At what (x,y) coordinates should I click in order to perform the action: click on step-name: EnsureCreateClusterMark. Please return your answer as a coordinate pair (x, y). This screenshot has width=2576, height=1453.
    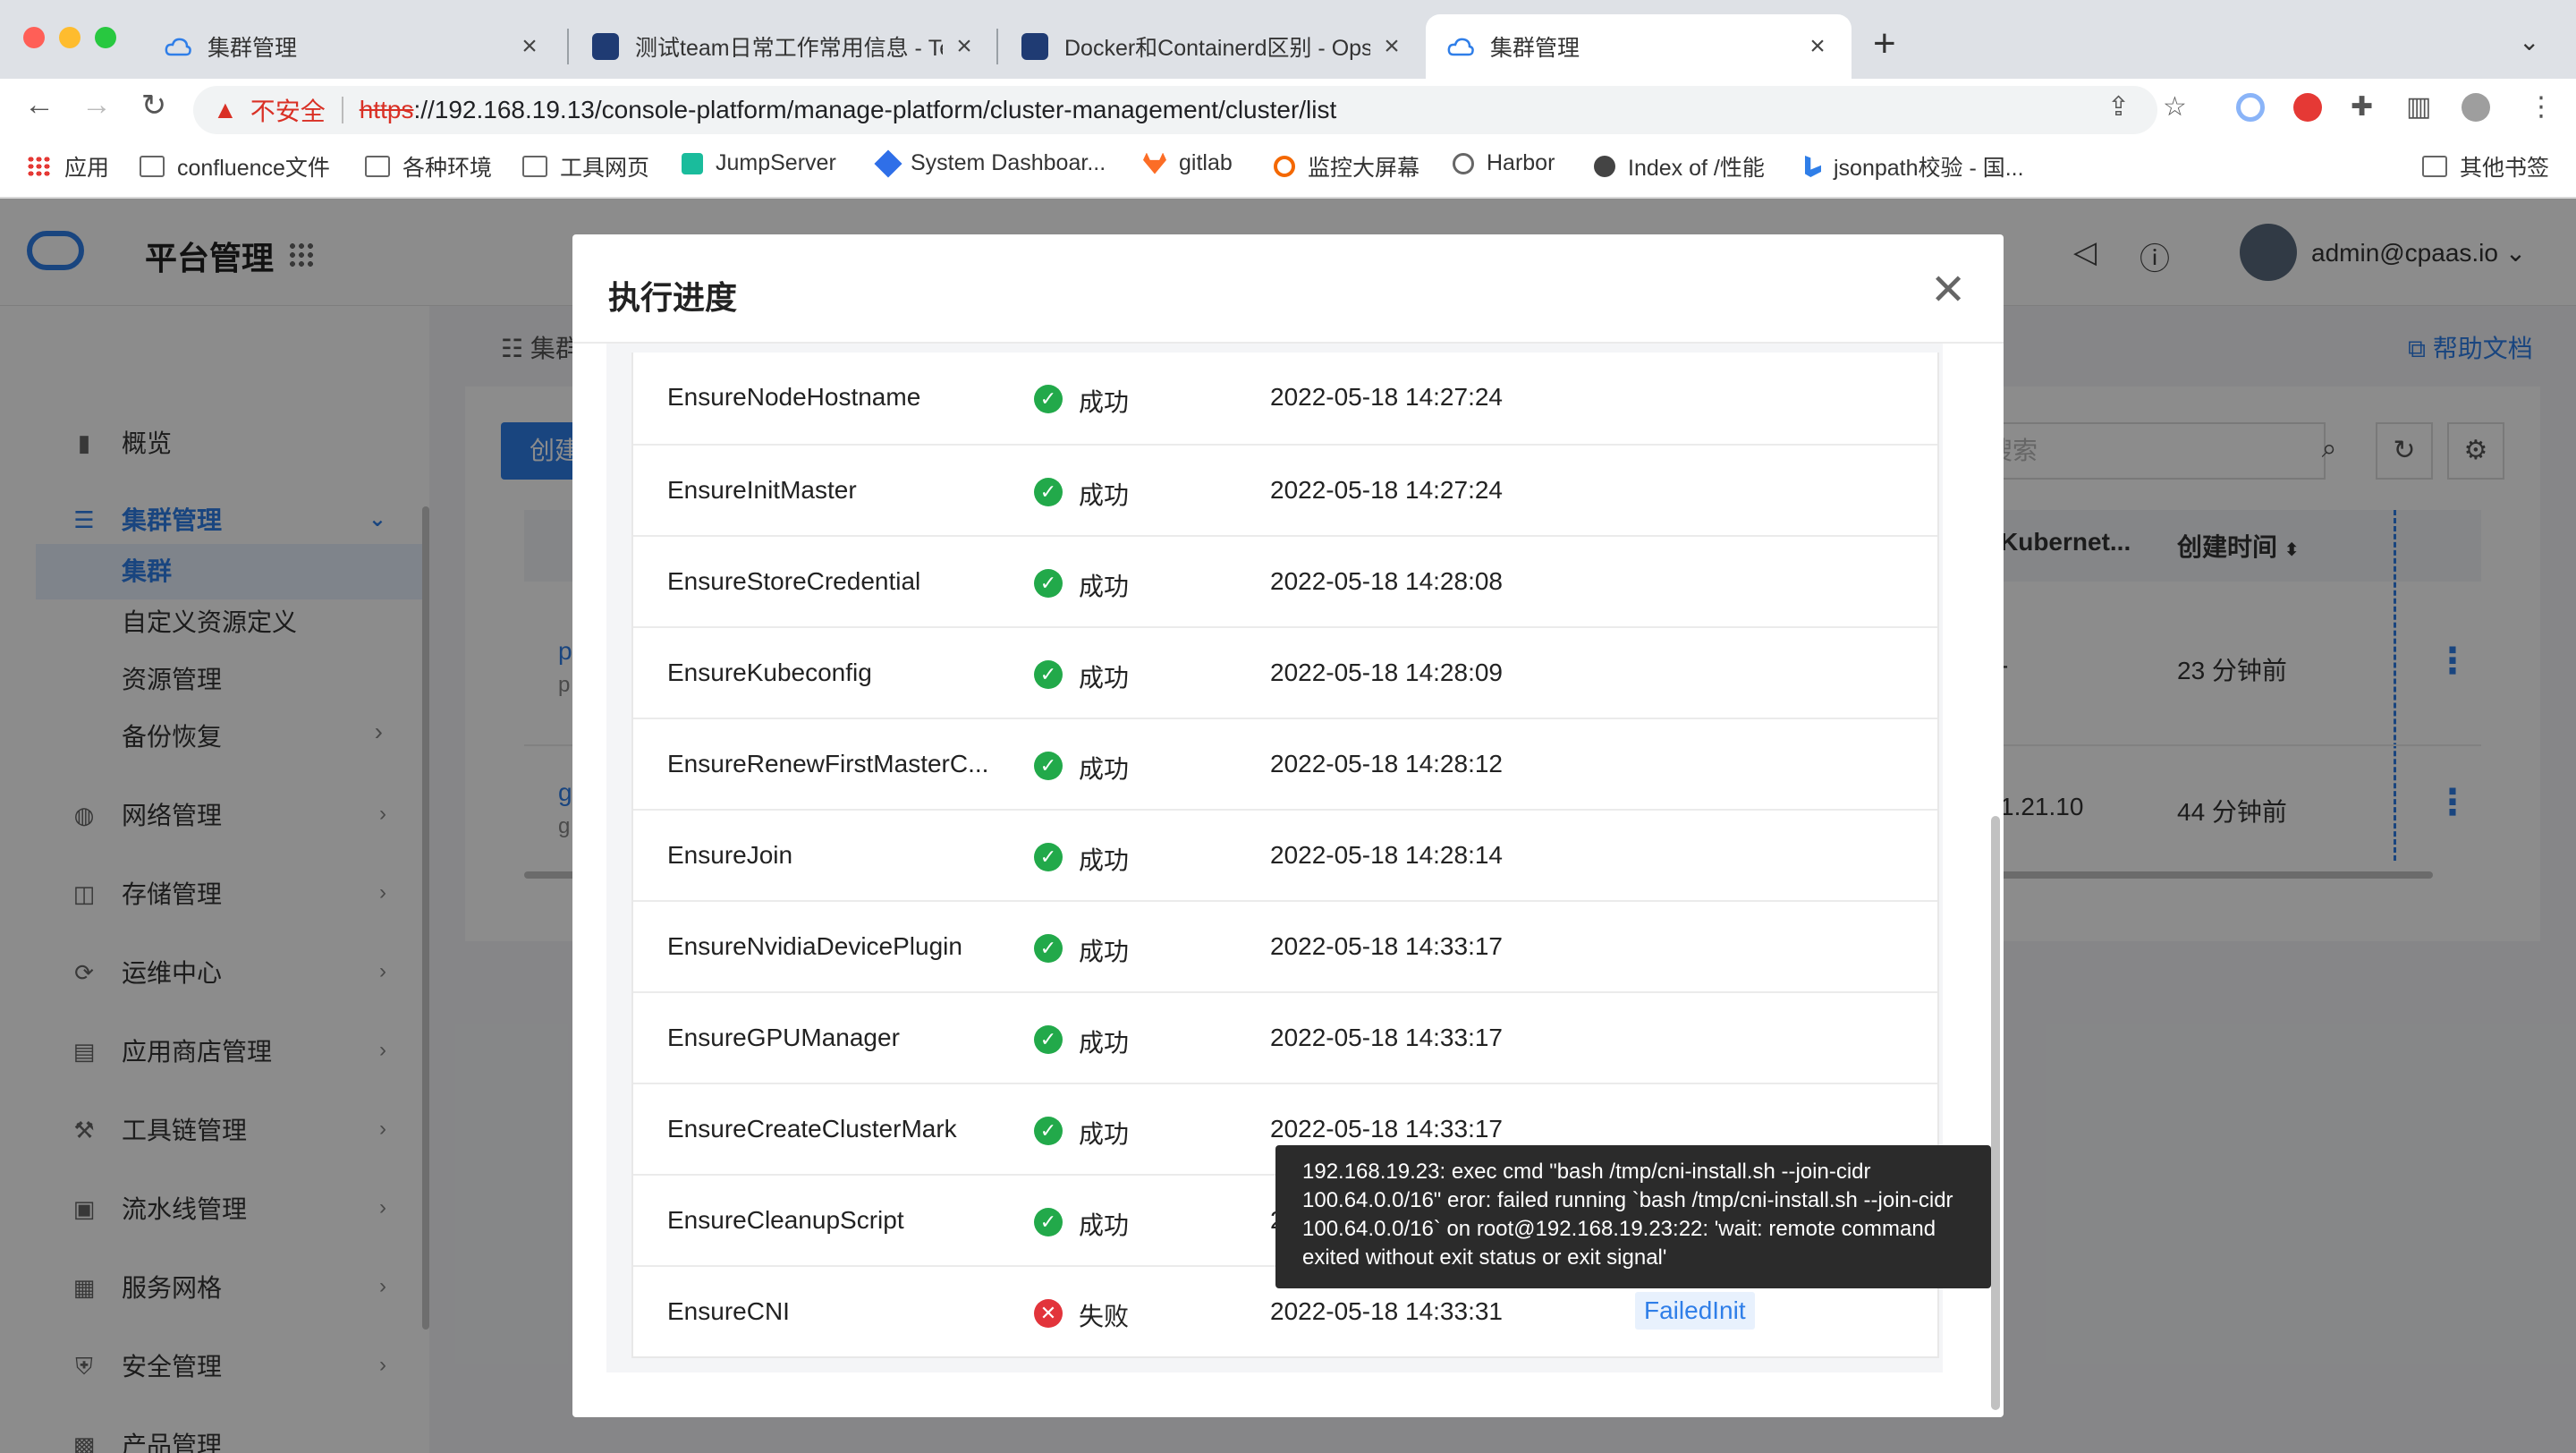
    Looking at the image, I should click on (812, 1129).